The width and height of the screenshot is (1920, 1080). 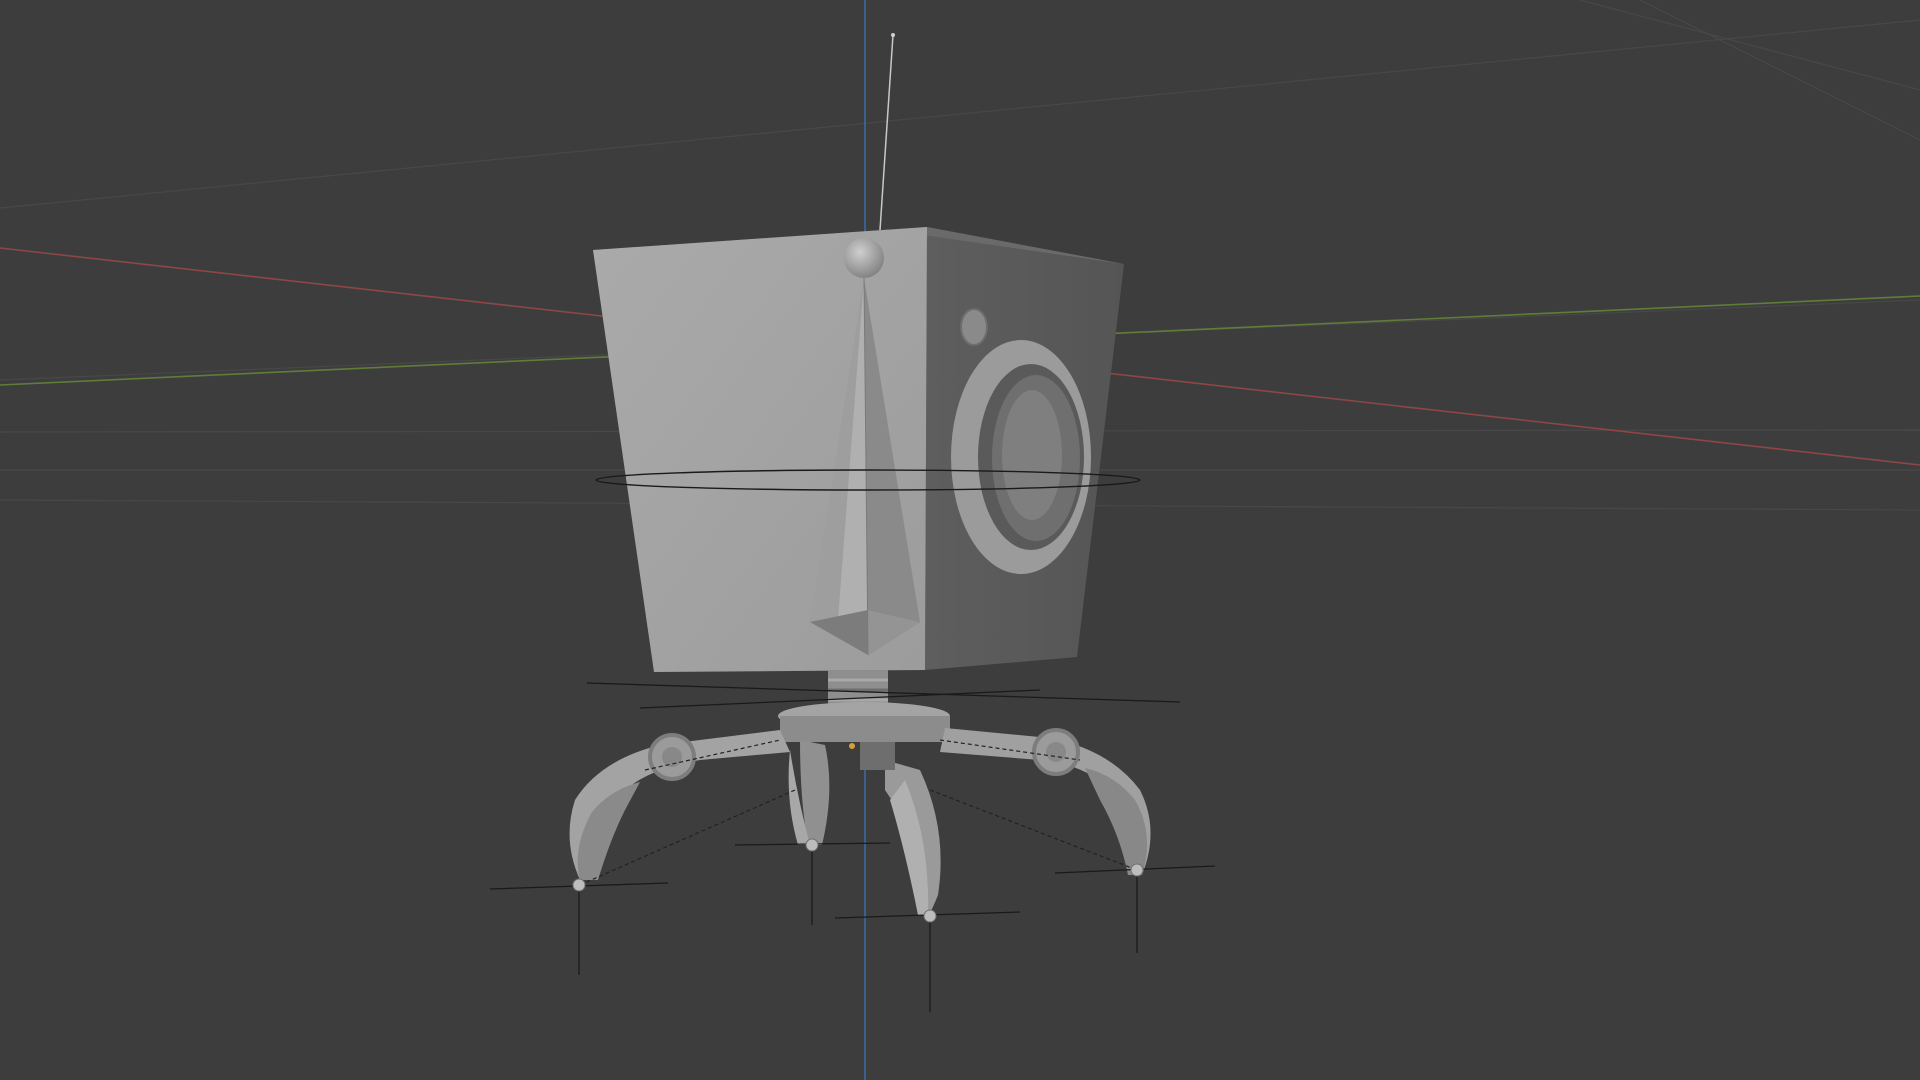 What do you see at coordinates (1021, 457) in the screenshot?
I see `side-eye-ring` at bounding box center [1021, 457].